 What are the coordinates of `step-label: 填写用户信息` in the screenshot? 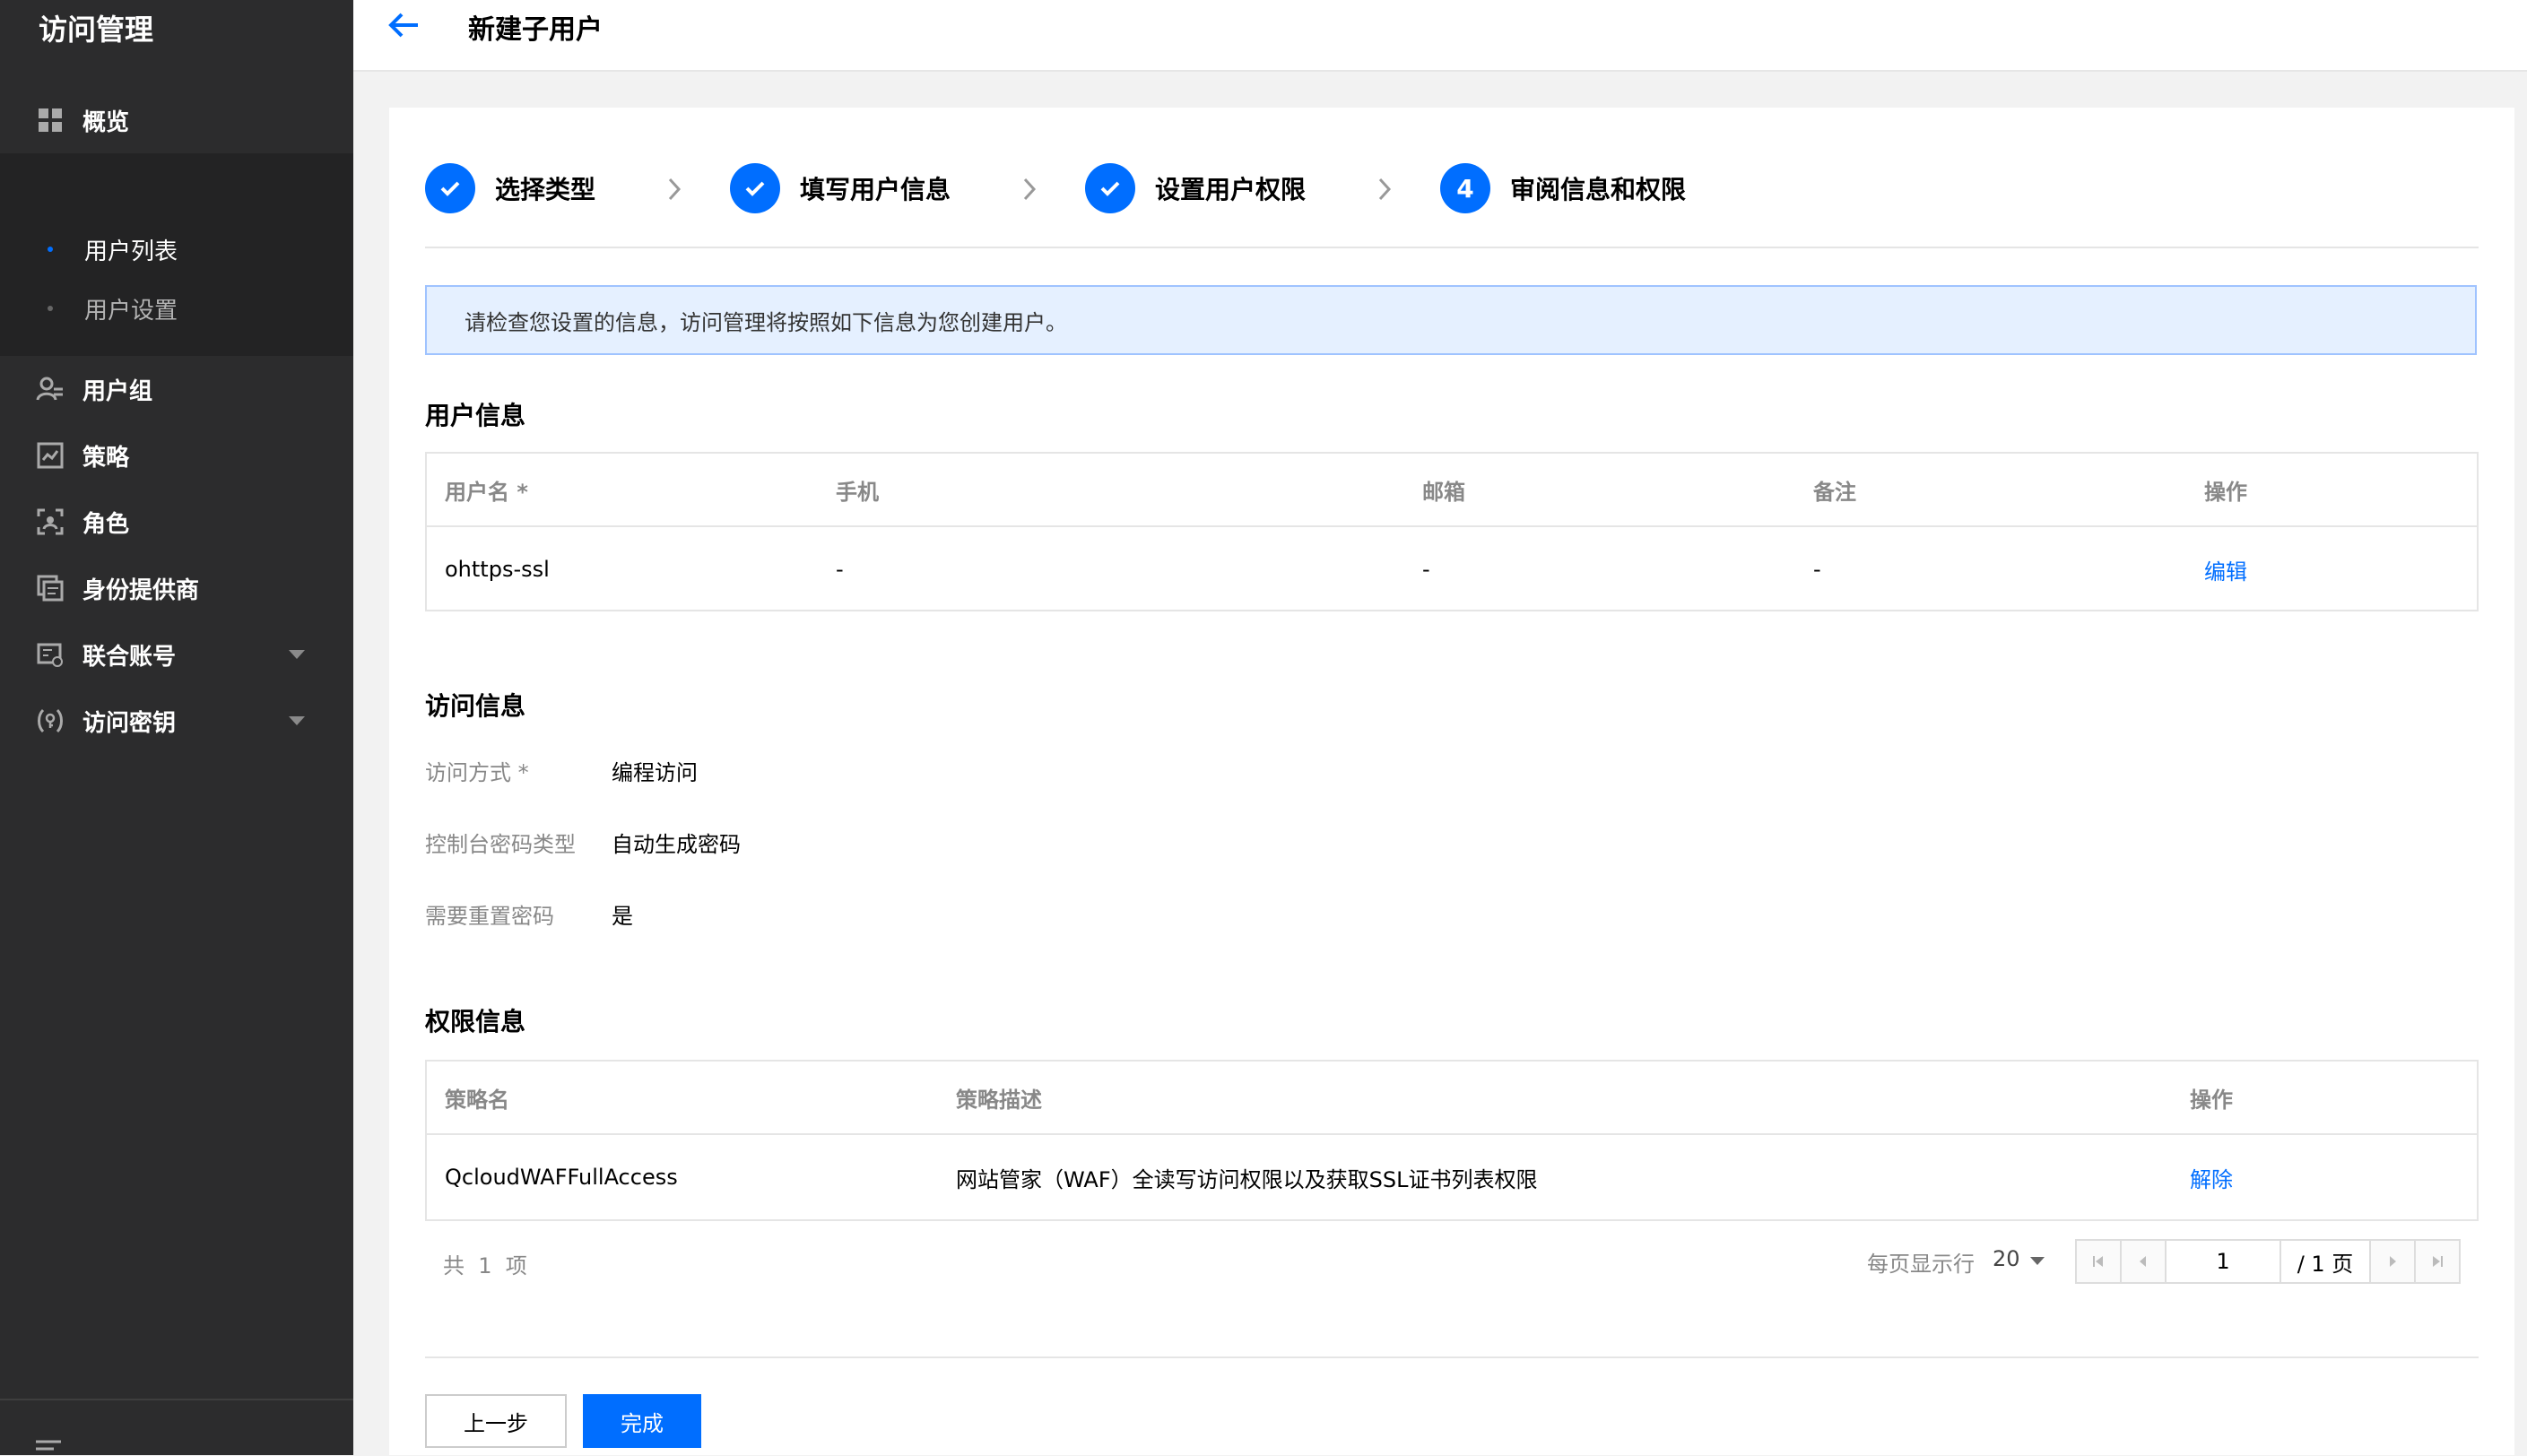 It's located at (875, 189).